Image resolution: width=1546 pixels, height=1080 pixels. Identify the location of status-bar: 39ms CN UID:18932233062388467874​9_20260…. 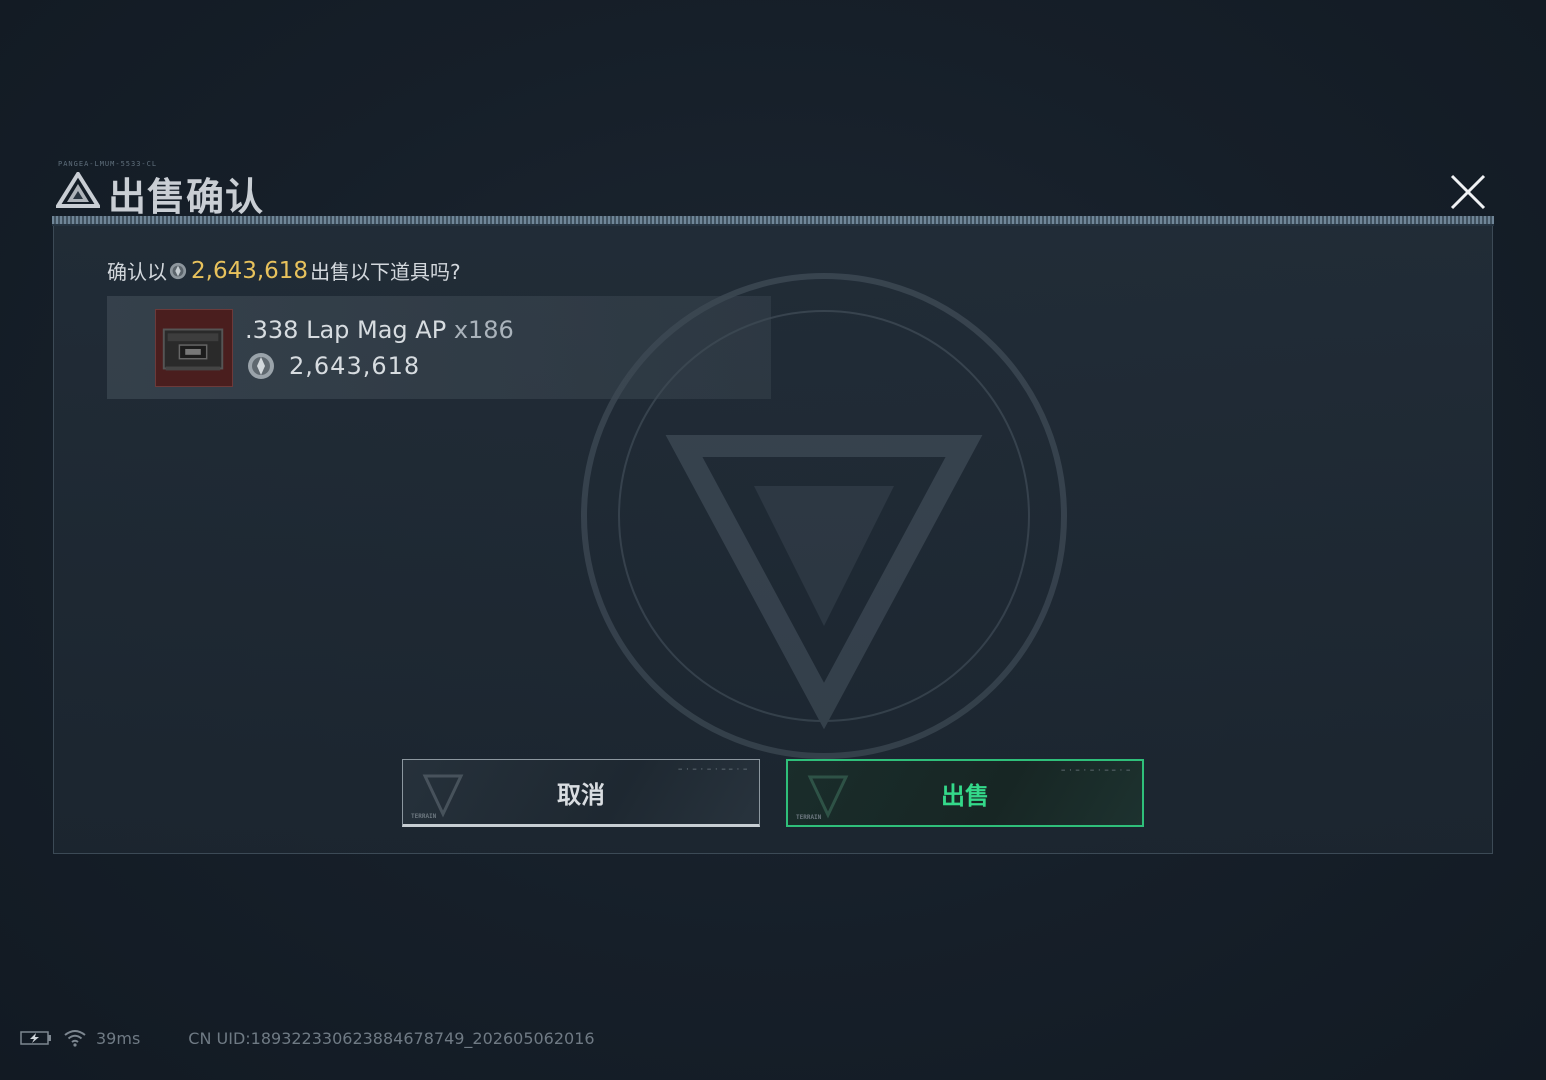
(307, 1038).